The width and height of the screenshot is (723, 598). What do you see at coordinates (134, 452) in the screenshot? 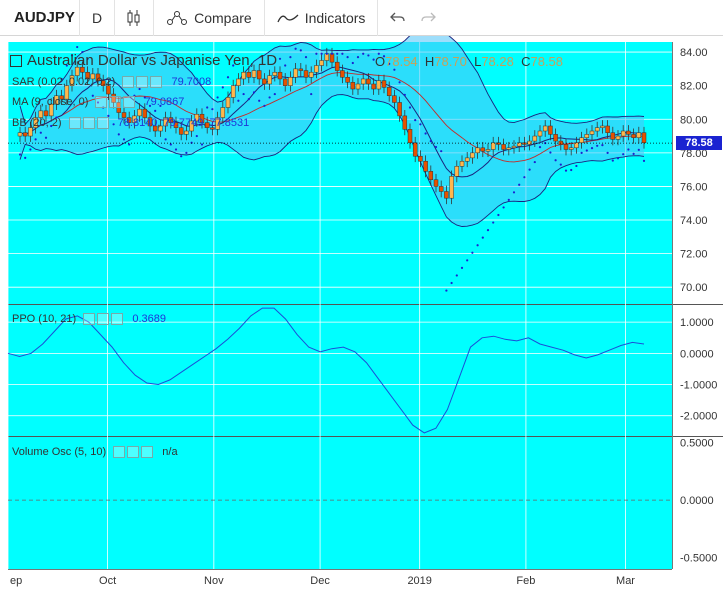
I see `vol-osc-controls` at bounding box center [134, 452].